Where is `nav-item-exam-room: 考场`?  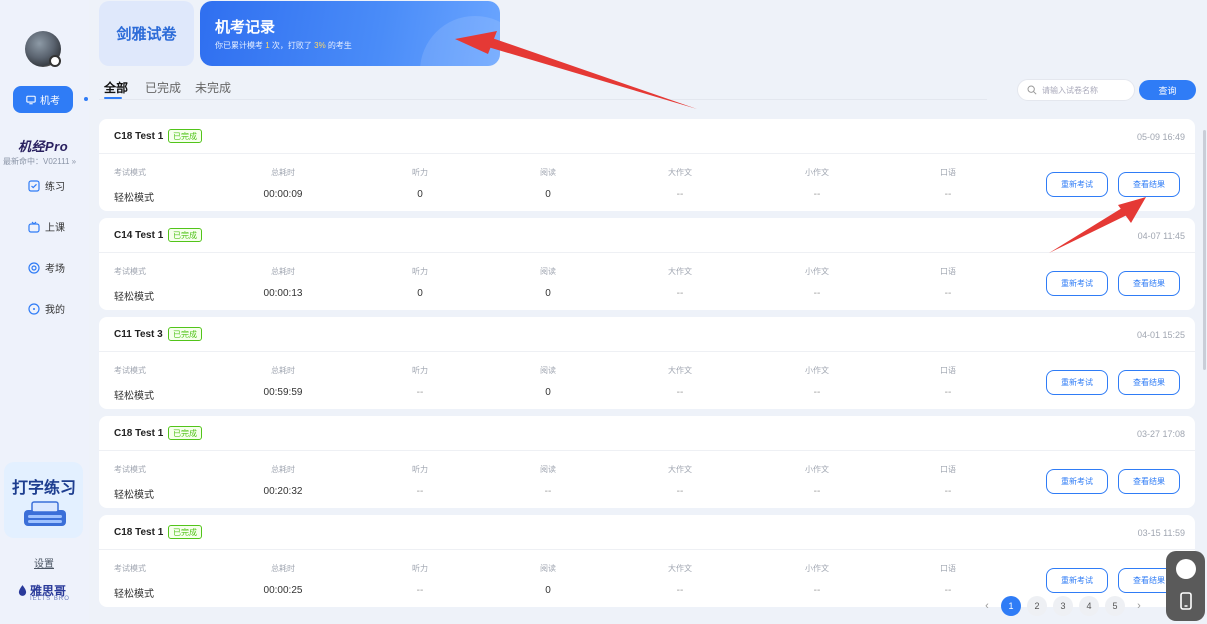 nav-item-exam-room: 考场 is located at coordinates (46, 267).